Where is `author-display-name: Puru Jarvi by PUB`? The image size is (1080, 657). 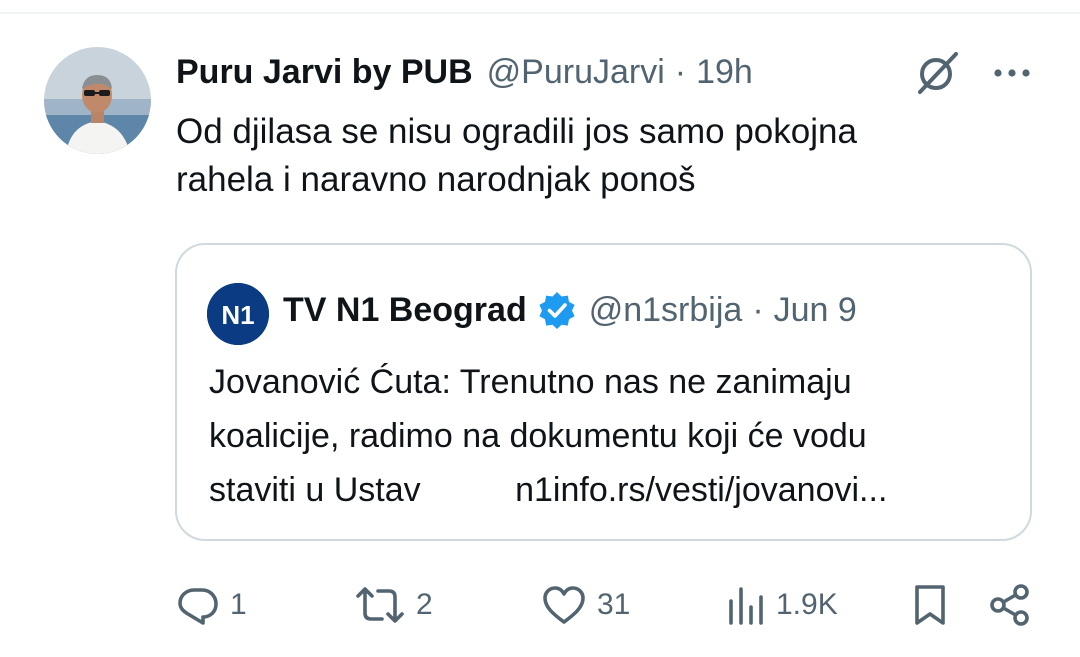 author-display-name: Puru Jarvi by PUB is located at coordinates (324, 72).